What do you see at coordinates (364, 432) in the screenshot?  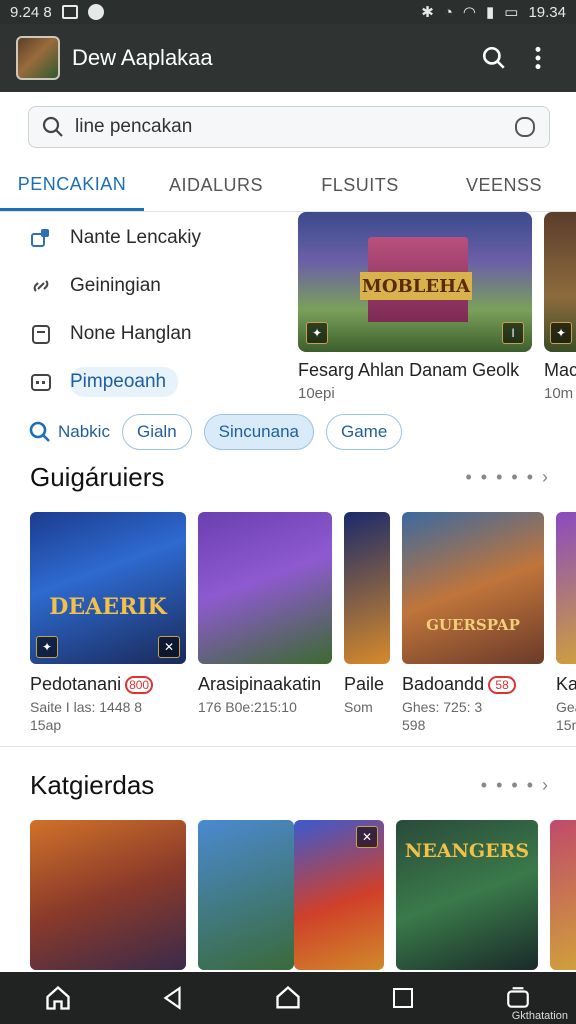 I see `chip-game: Game` at bounding box center [364, 432].